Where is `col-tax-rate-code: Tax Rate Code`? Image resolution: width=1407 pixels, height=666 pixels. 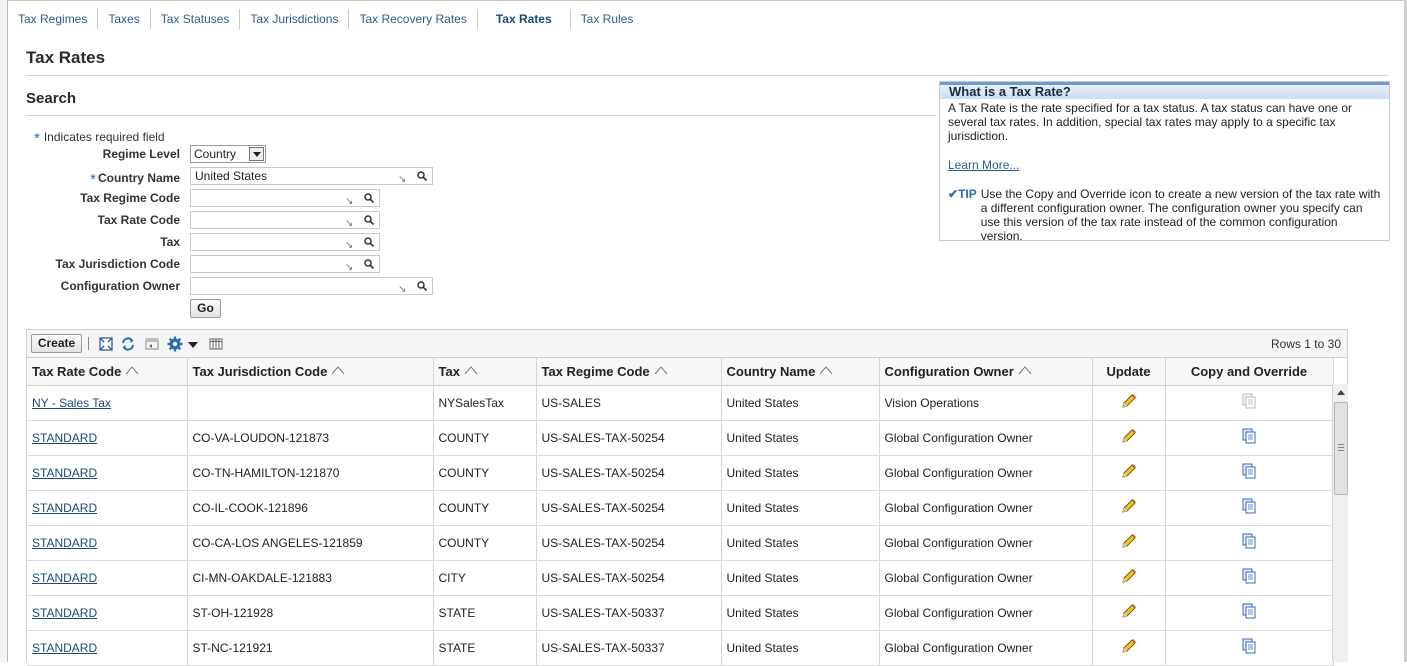 col-tax-rate-code: Tax Rate Code is located at coordinates (107, 372).